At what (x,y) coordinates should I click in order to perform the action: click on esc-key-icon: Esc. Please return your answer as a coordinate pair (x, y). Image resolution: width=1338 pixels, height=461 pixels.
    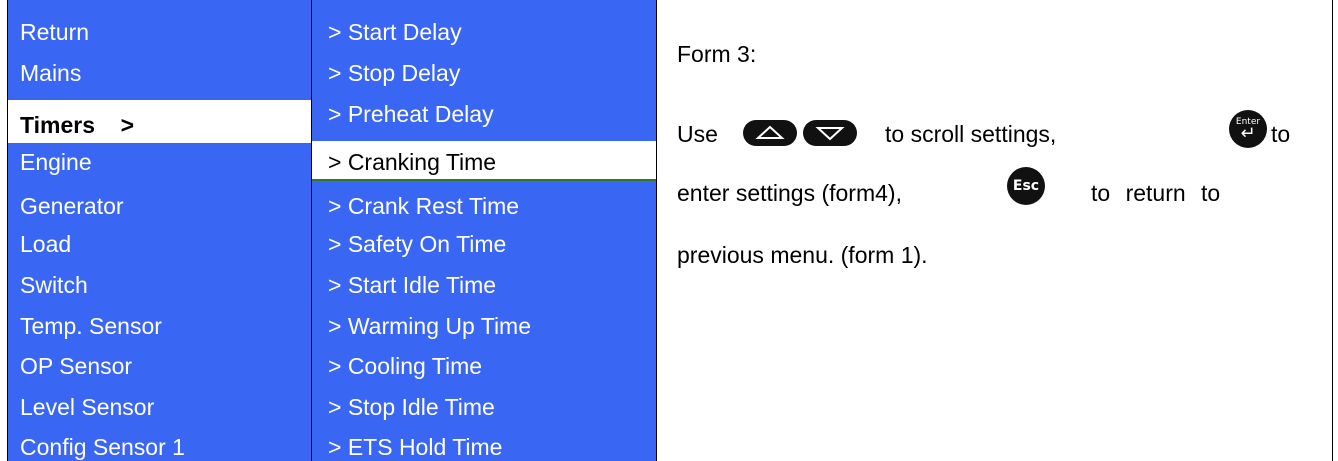
    Looking at the image, I should click on (1026, 186).